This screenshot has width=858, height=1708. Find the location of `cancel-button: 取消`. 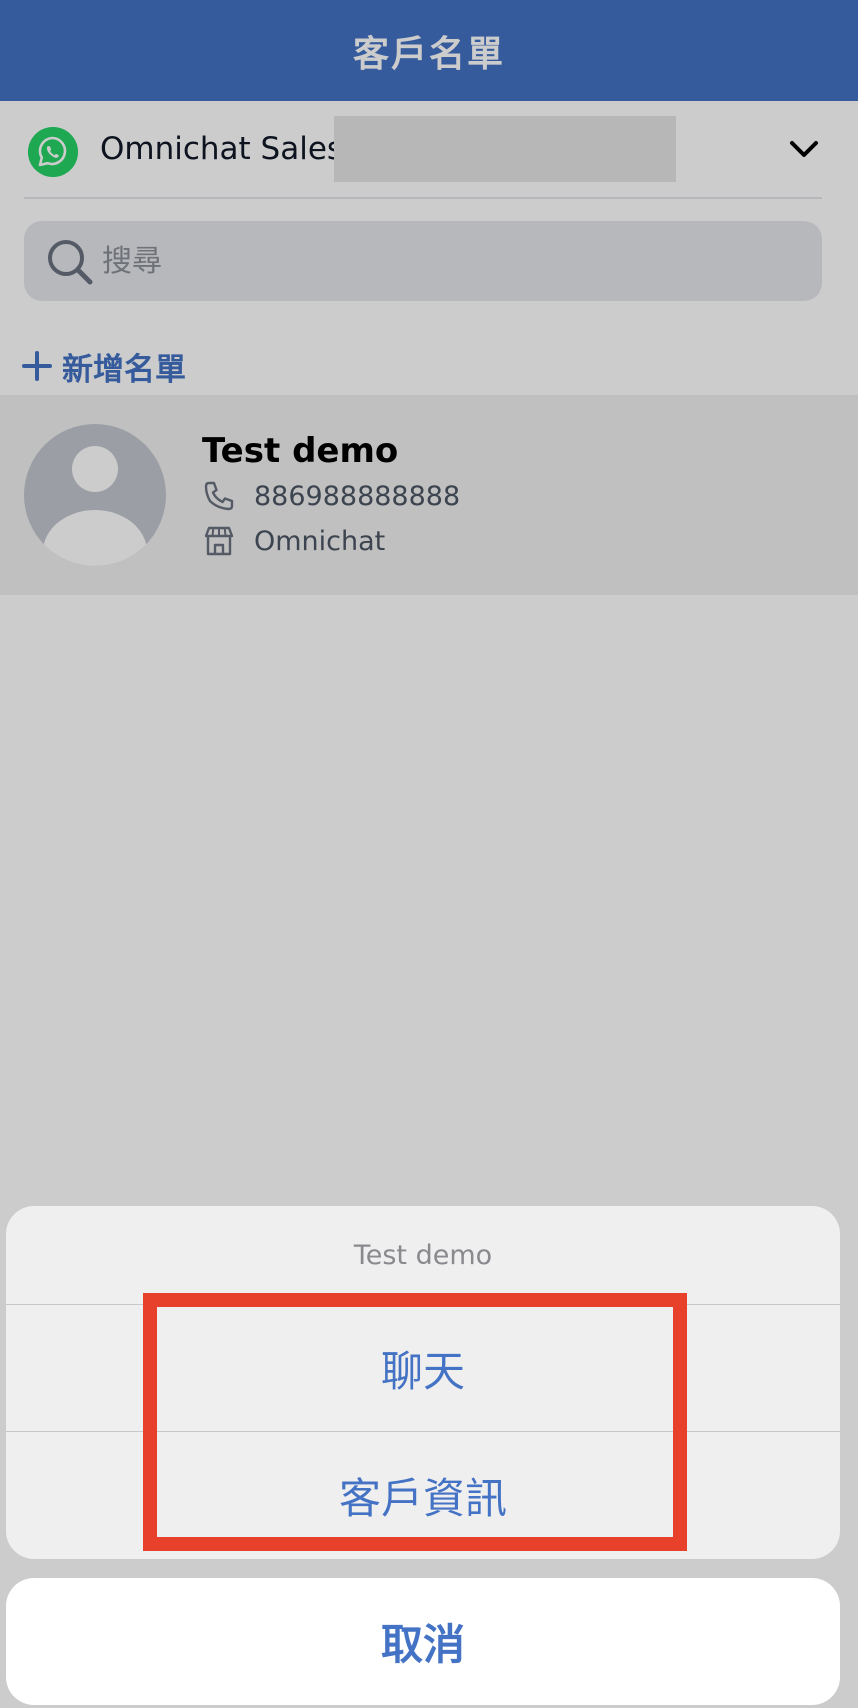

cancel-button: 取消 is located at coordinates (423, 1641).